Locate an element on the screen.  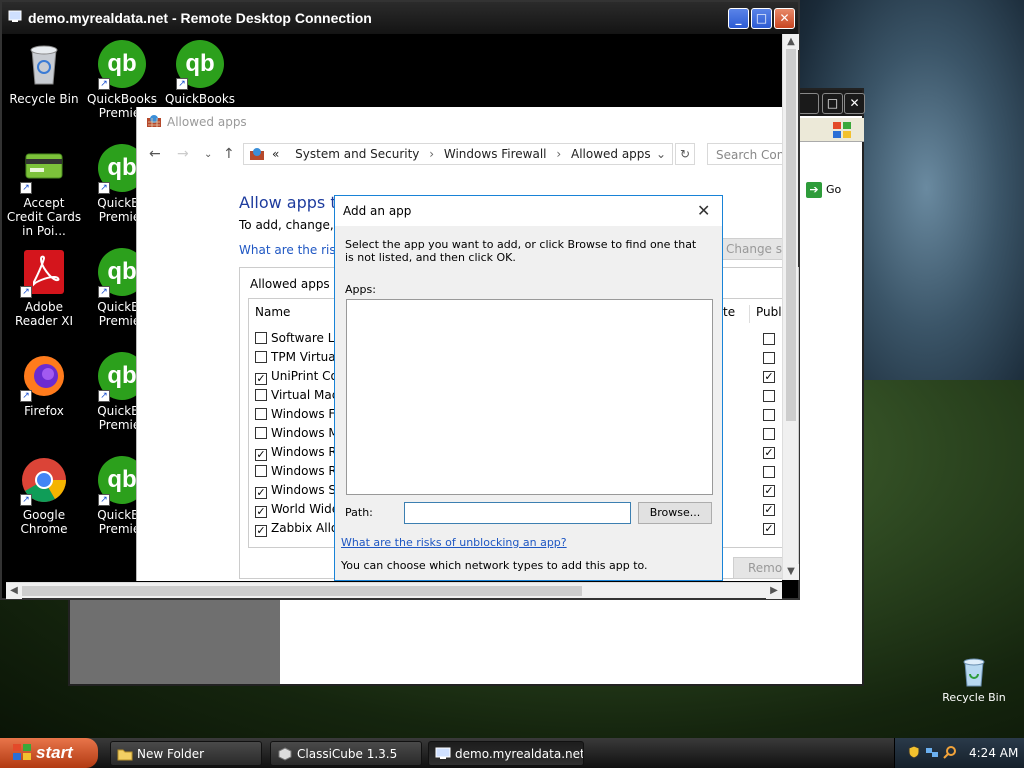
chevron-down-icon: ⌄ is located at coordinates (661, 154).